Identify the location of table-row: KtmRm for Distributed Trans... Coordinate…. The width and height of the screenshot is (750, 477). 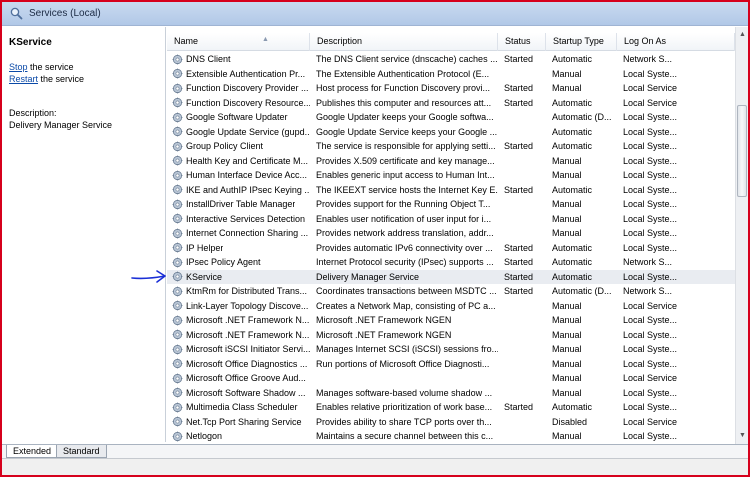
(451, 291).